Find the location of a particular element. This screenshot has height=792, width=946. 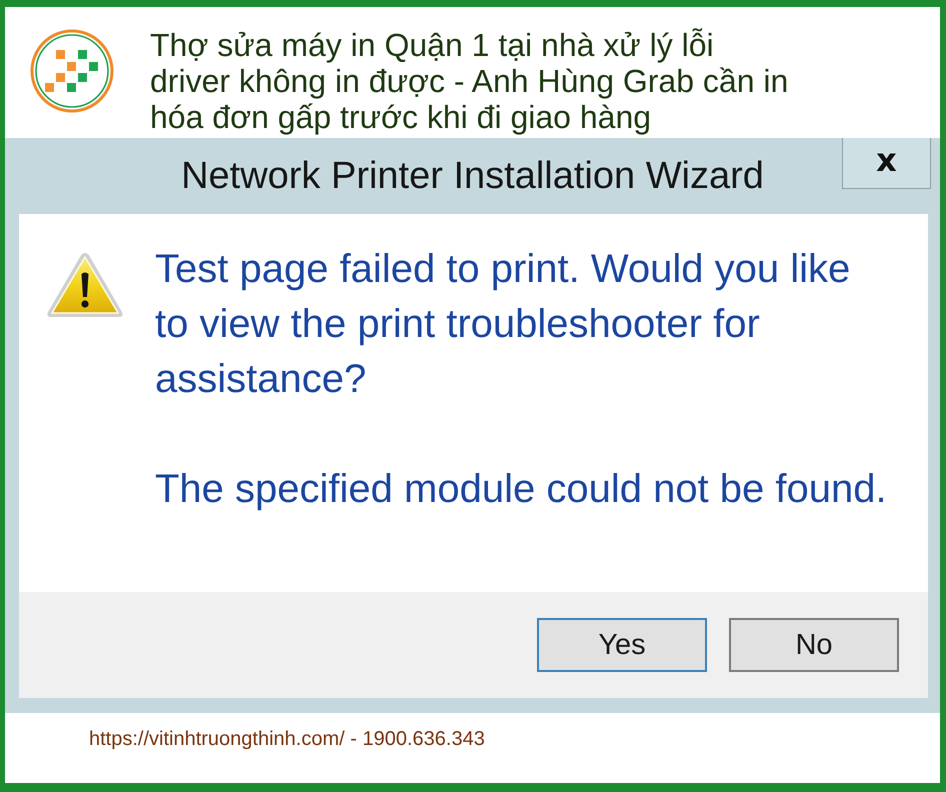

headline: Thợ sửa máy in Quận 1 tại nhà xử lý lỗi driver không in được - Anh Hùng Grab cần in hóa đơn gấp trước khi đi giao hàng is located at coordinates (469, 81).